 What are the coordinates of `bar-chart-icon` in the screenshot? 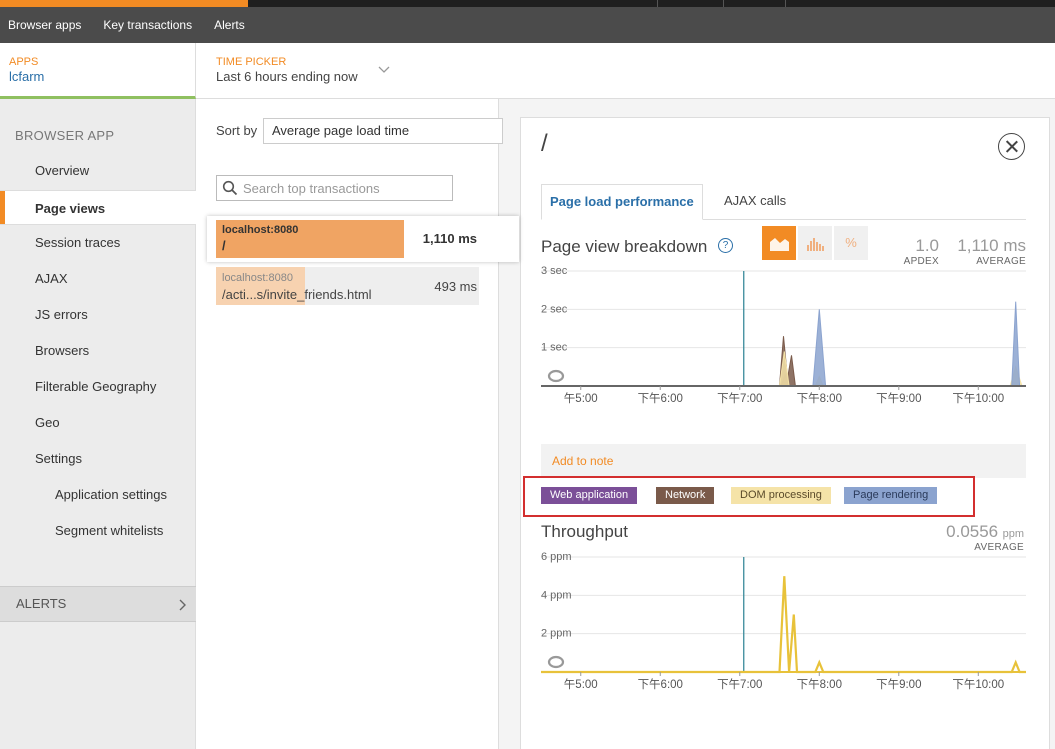 It's located at (815, 244).